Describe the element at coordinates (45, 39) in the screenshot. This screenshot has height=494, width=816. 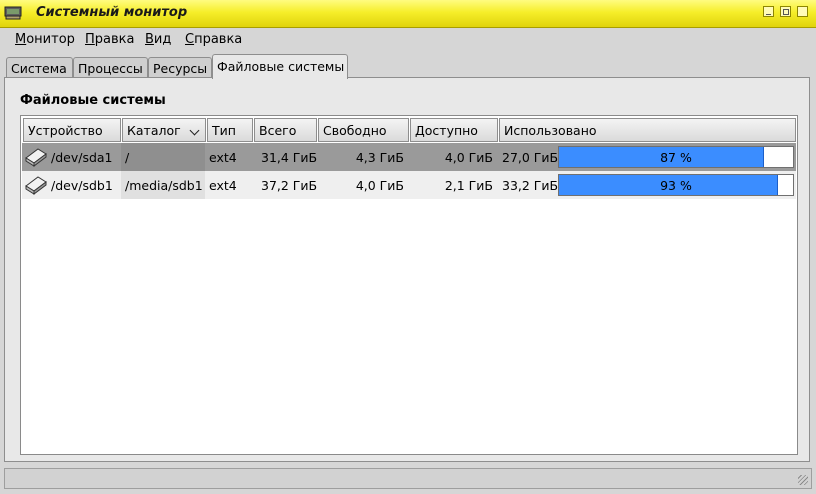
I see `menu-monitor: Монитор` at that location.